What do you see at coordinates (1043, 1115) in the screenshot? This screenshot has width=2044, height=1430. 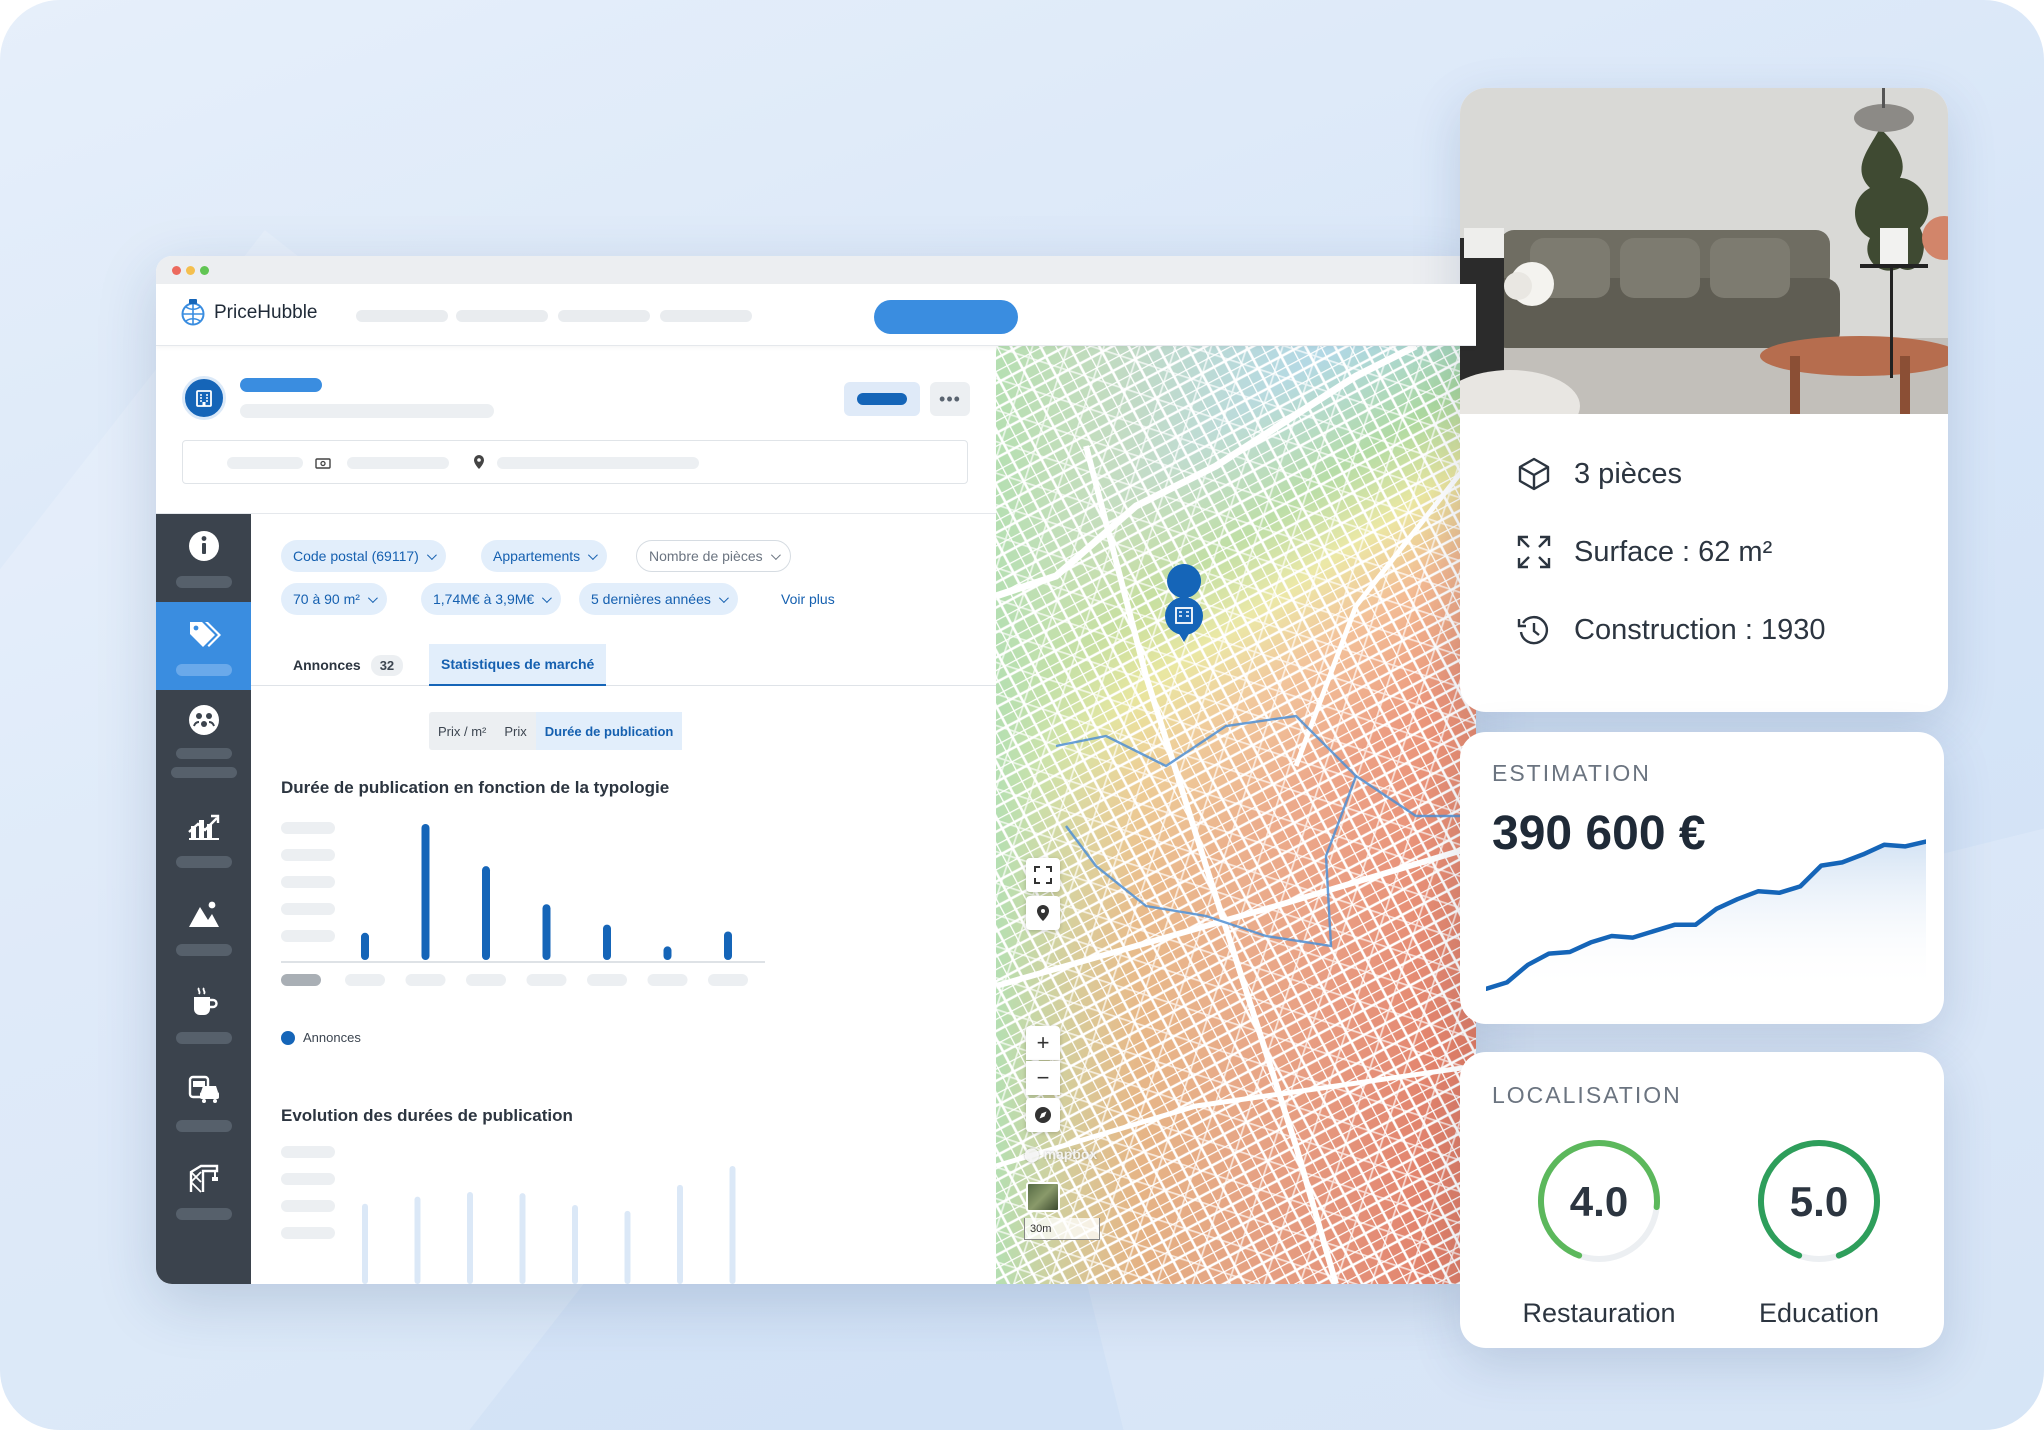 I see `compass-button` at bounding box center [1043, 1115].